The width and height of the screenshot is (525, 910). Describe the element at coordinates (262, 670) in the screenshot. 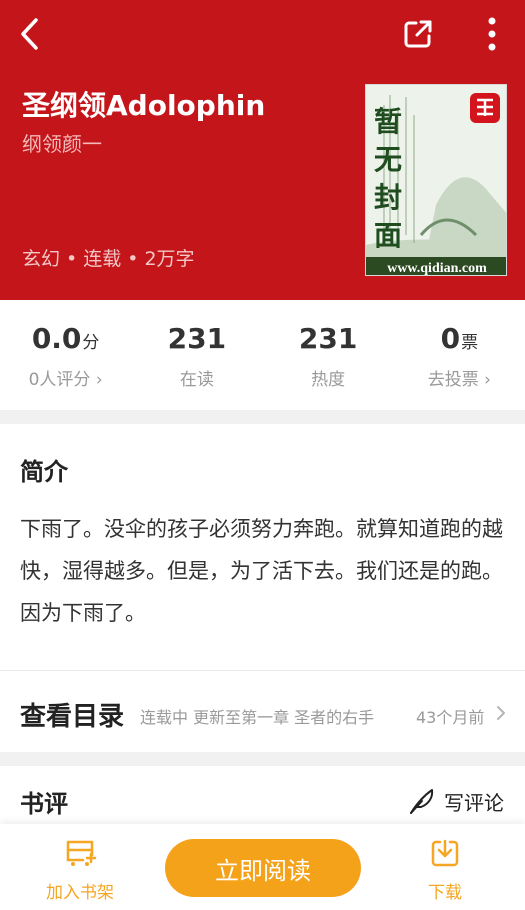

I see `divider` at that location.